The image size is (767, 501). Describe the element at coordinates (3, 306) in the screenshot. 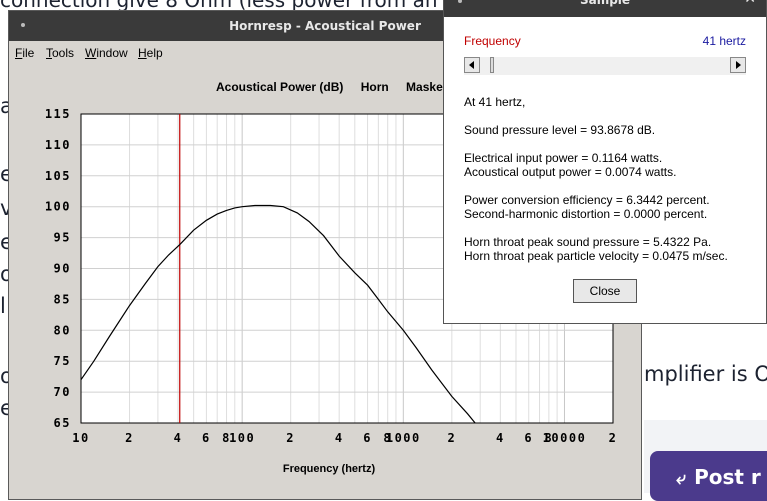

I see `background-left-letter: l` at that location.